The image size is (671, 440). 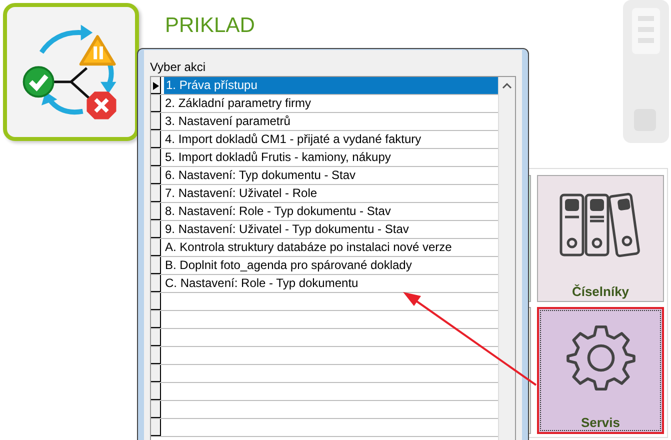 I want to click on list-item: B. Doplnit foto_agenda pro spárované doklady, so click(x=329, y=265).